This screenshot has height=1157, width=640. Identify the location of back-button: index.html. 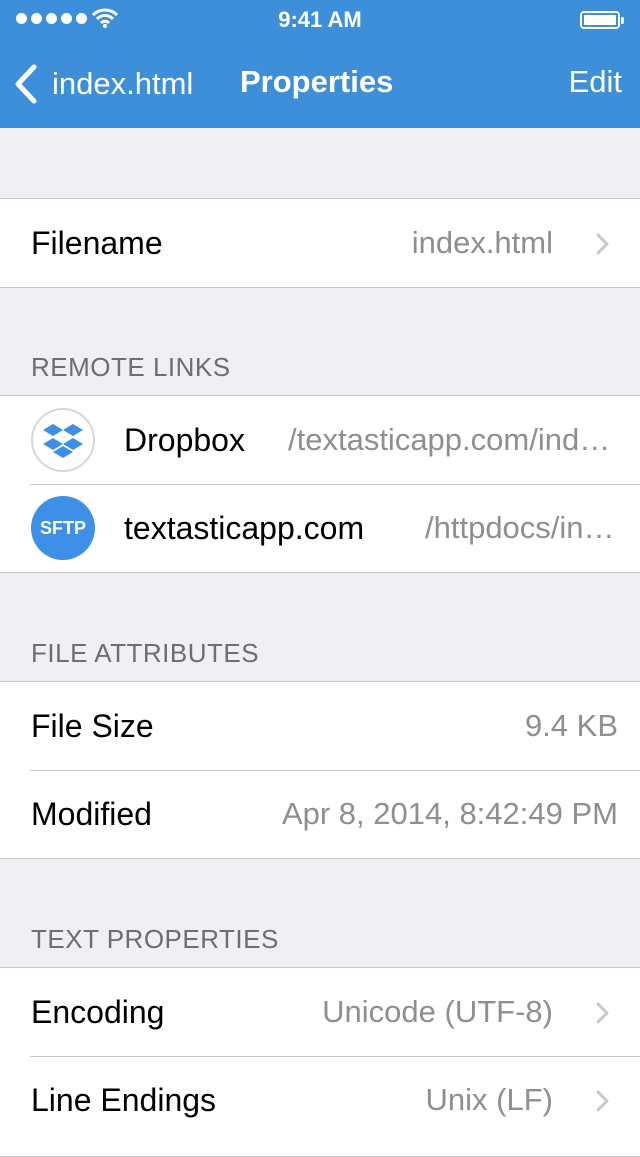
(103, 84).